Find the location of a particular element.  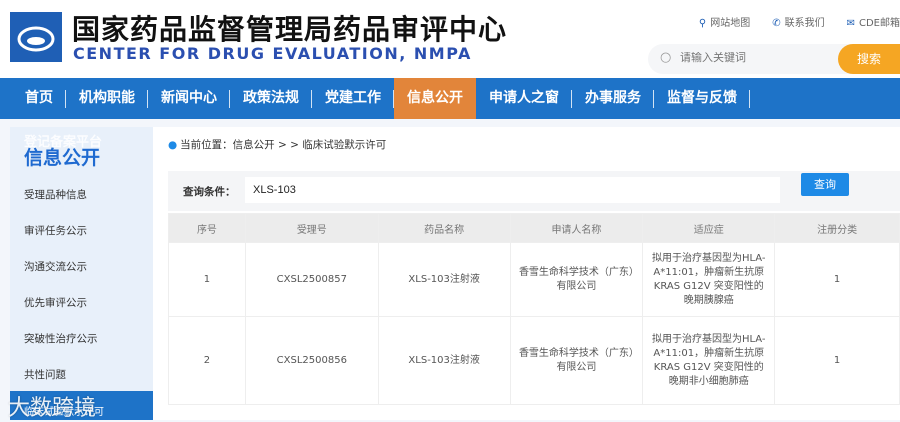

query-bar: 查询条件： 查询 is located at coordinates (534, 191).